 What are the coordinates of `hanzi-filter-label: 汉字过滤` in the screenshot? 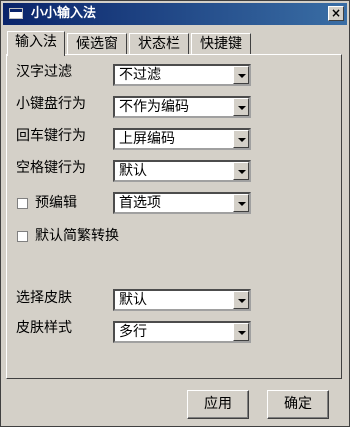 It's located at (44, 72).